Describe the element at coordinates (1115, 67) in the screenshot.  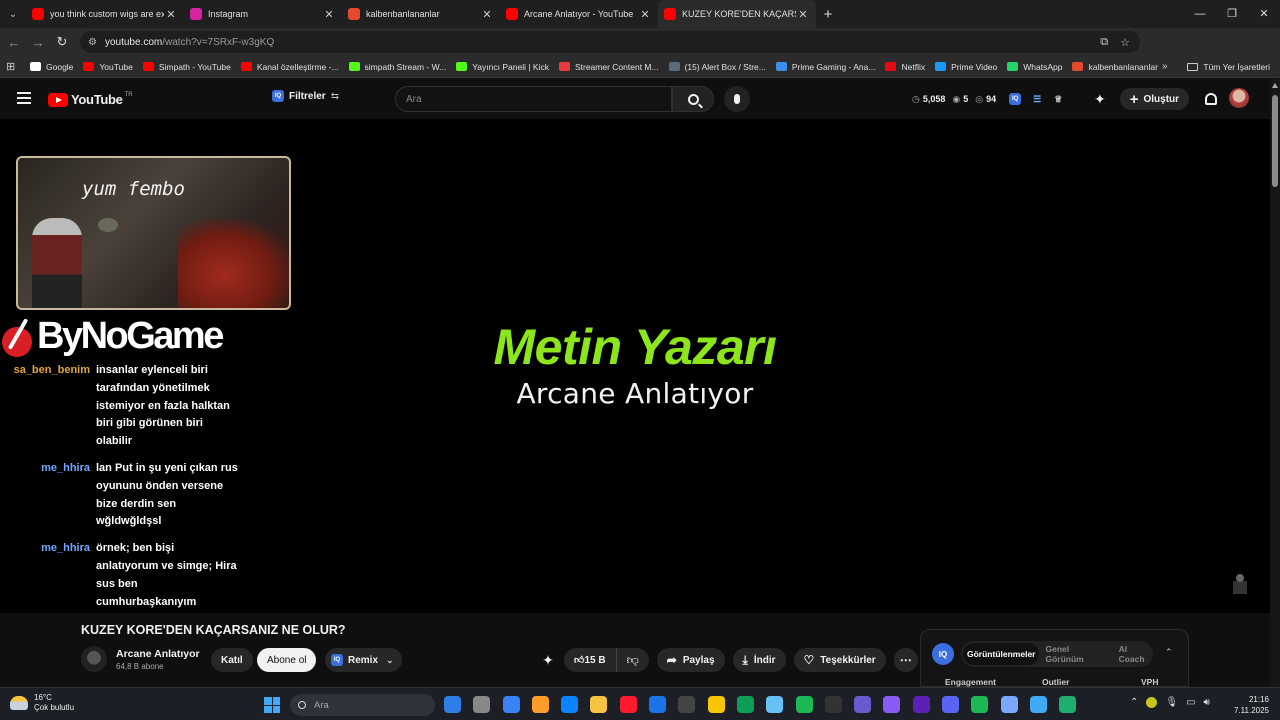
I see `bookmark-item: kalbenbanlananlar` at that location.